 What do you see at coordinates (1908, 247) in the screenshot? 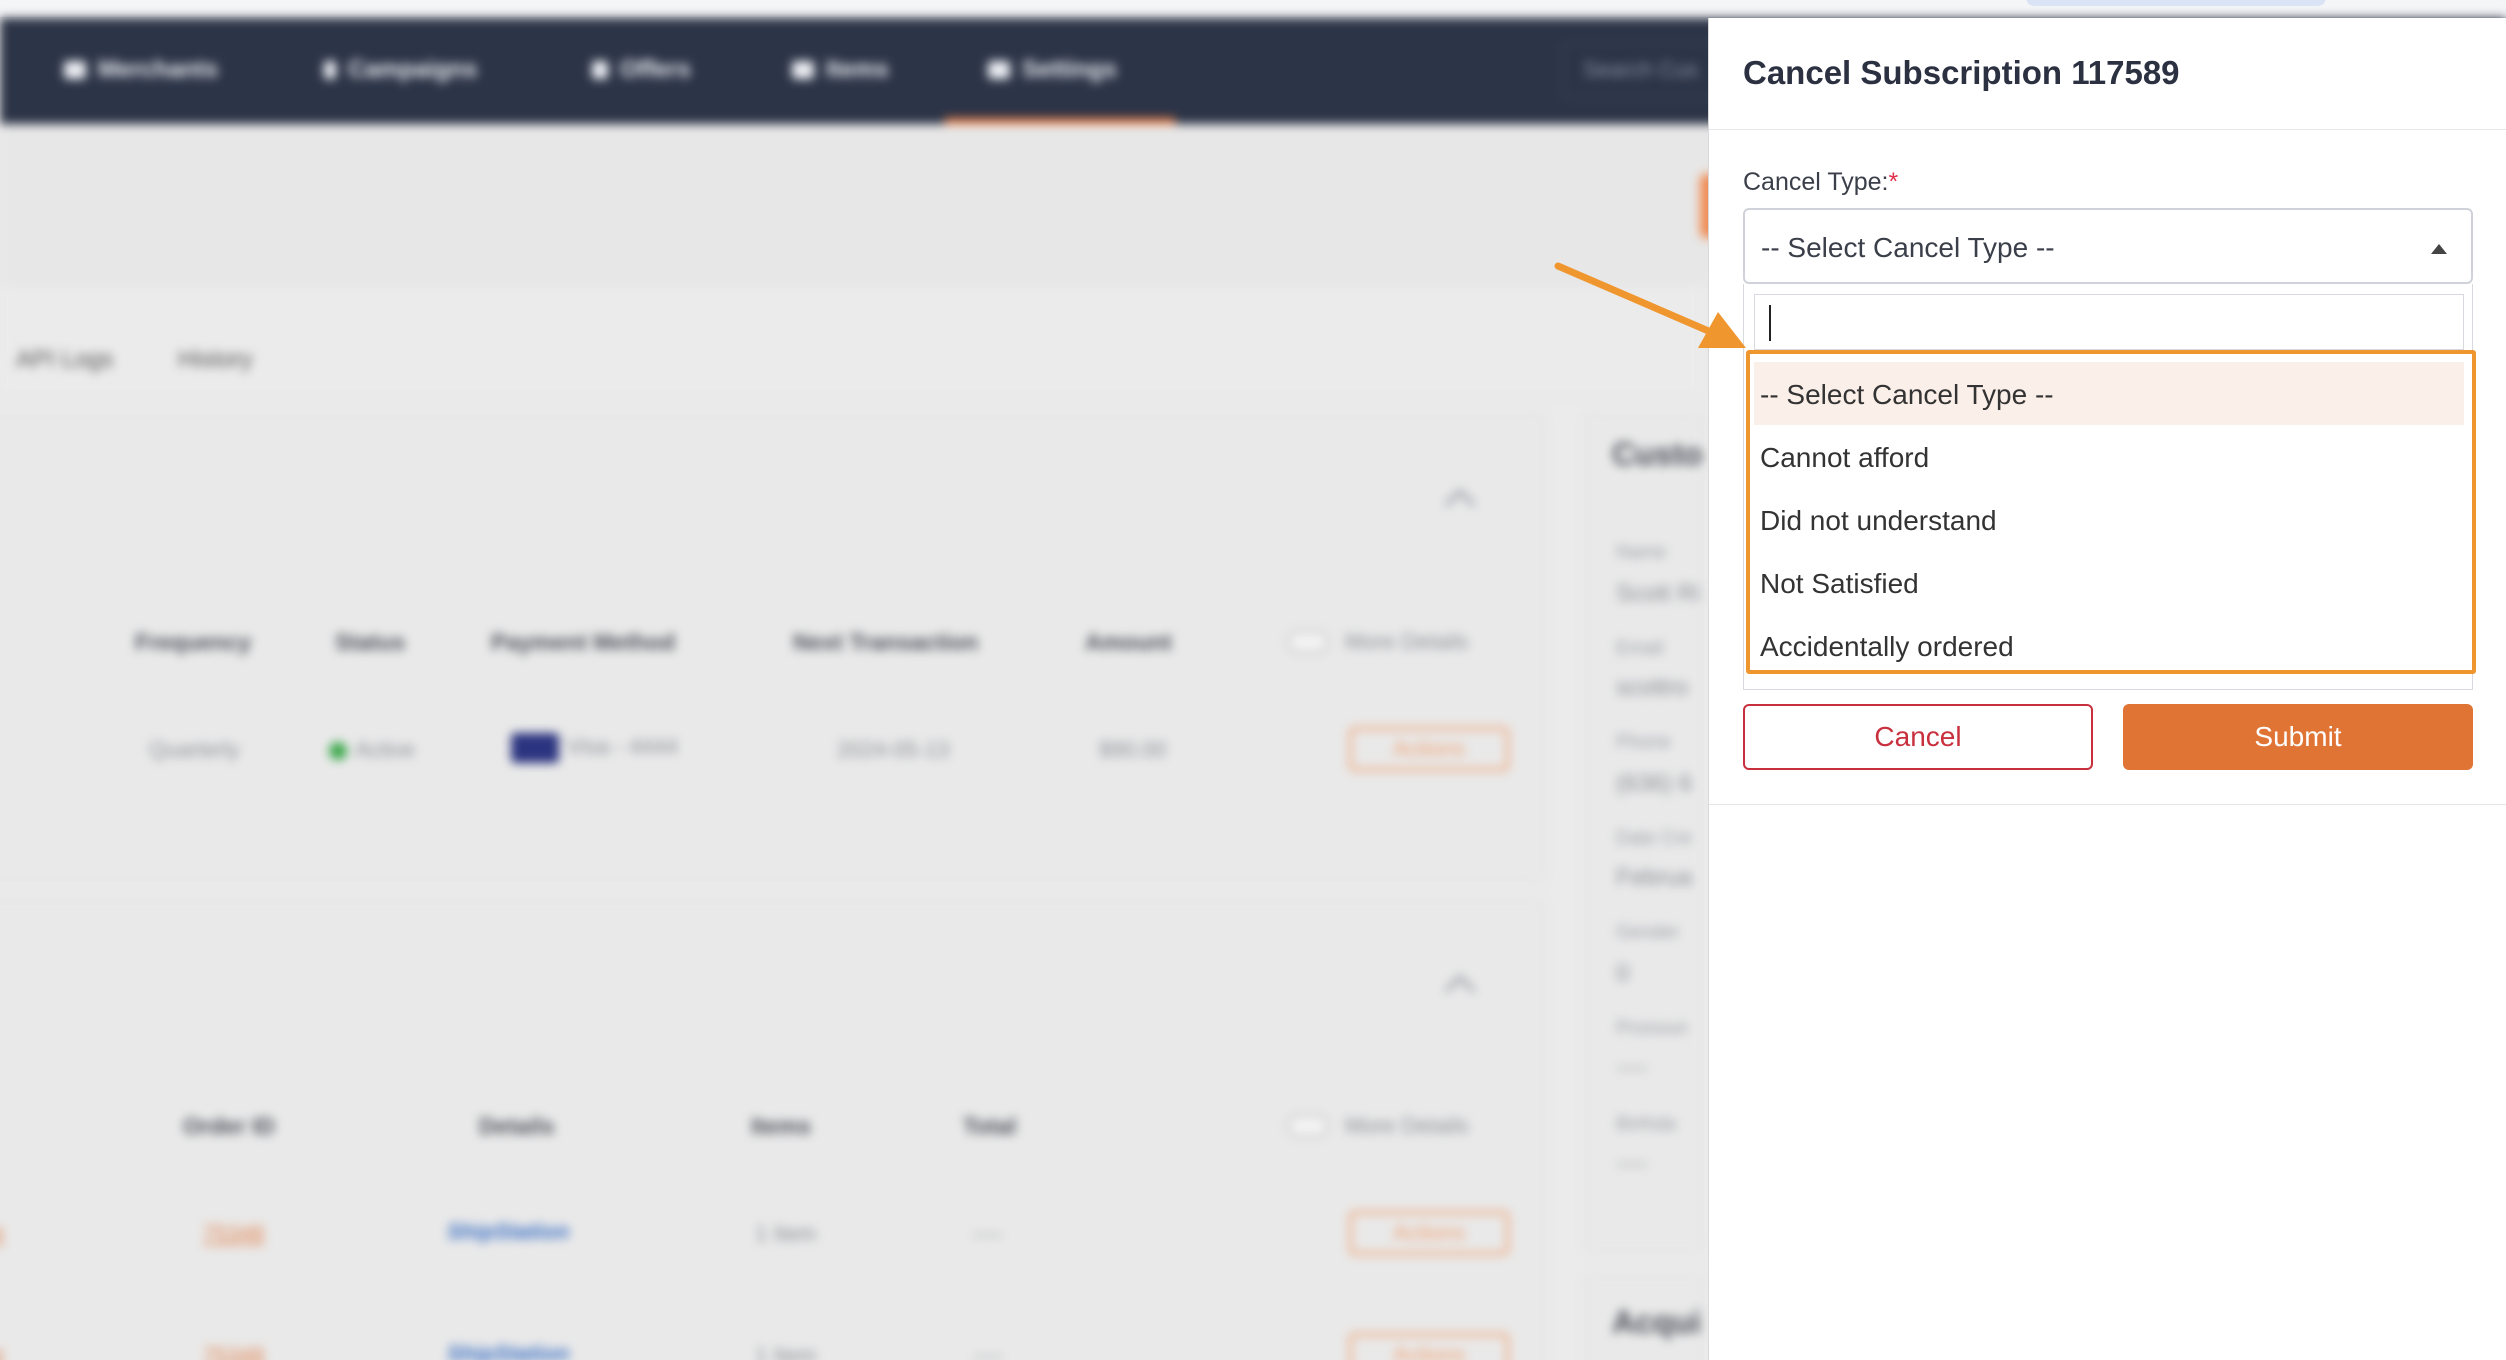
I see `select-current-value: -- Select Cancel Type --` at bounding box center [1908, 247].